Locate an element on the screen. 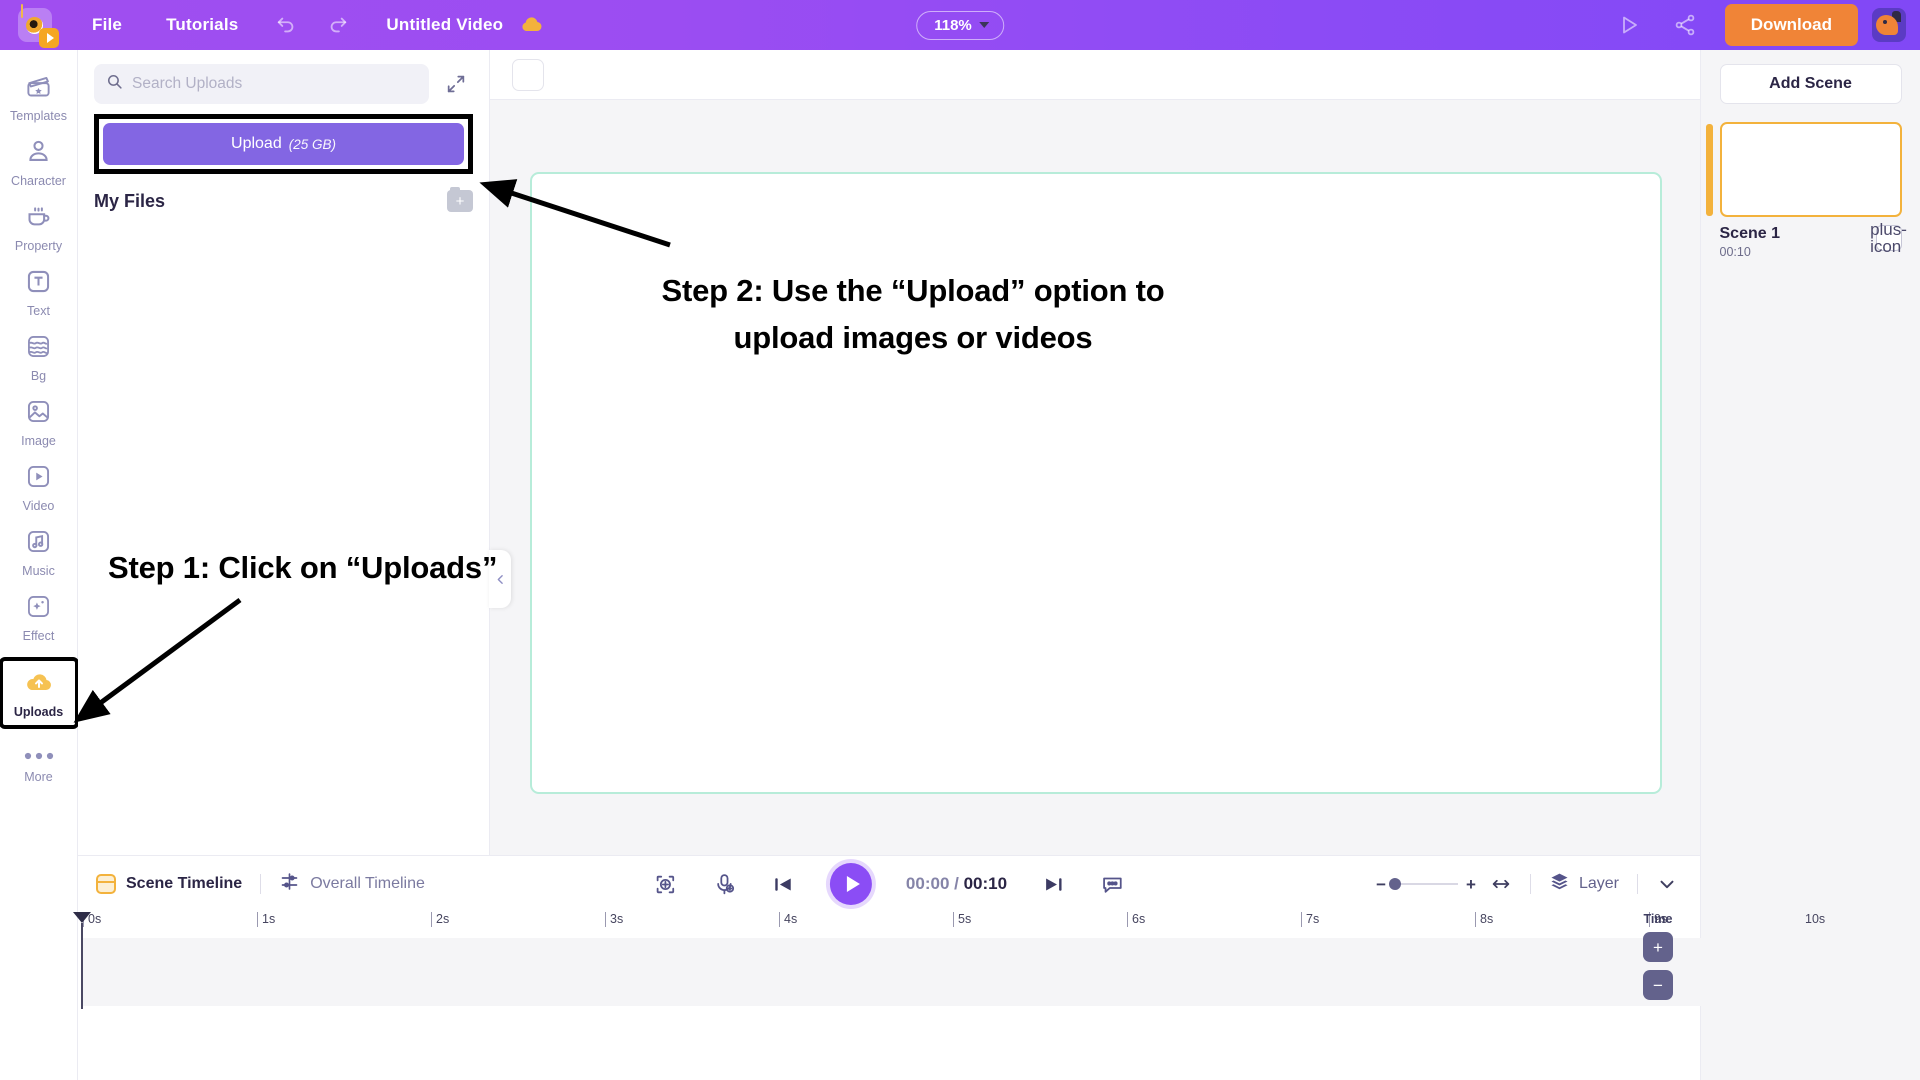 Image resolution: width=1920 pixels, height=1080 pixels. image-icon is located at coordinates (38, 414).